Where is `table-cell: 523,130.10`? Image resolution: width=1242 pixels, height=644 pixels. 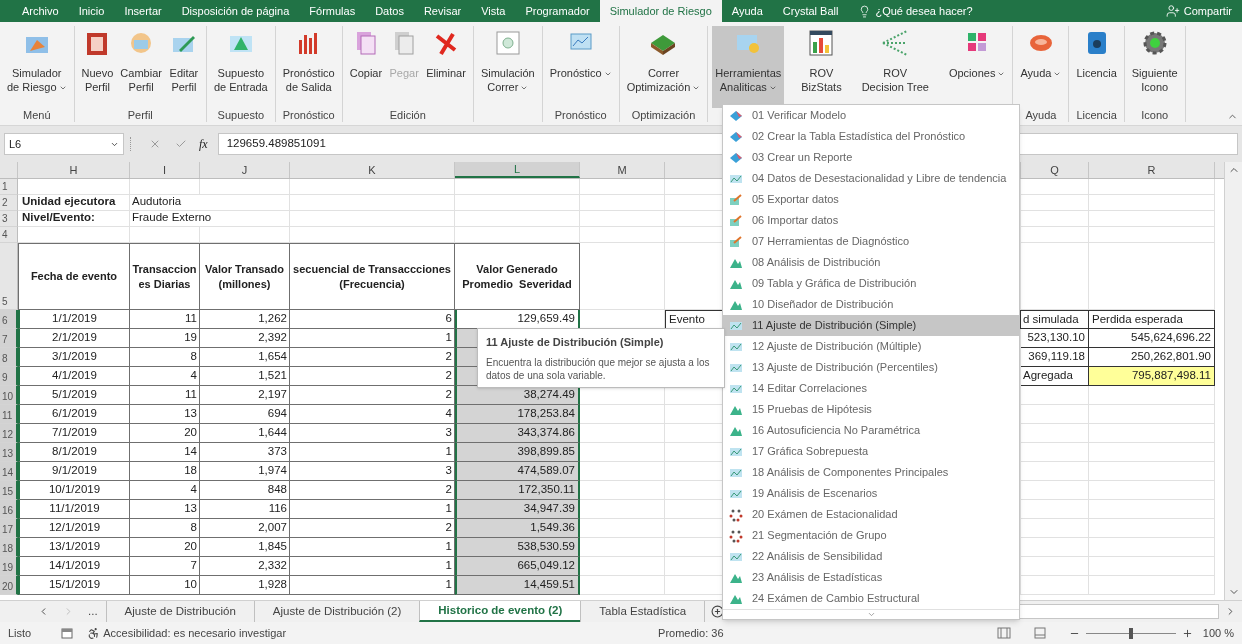 table-cell: 523,130.10 is located at coordinates (1055, 338).